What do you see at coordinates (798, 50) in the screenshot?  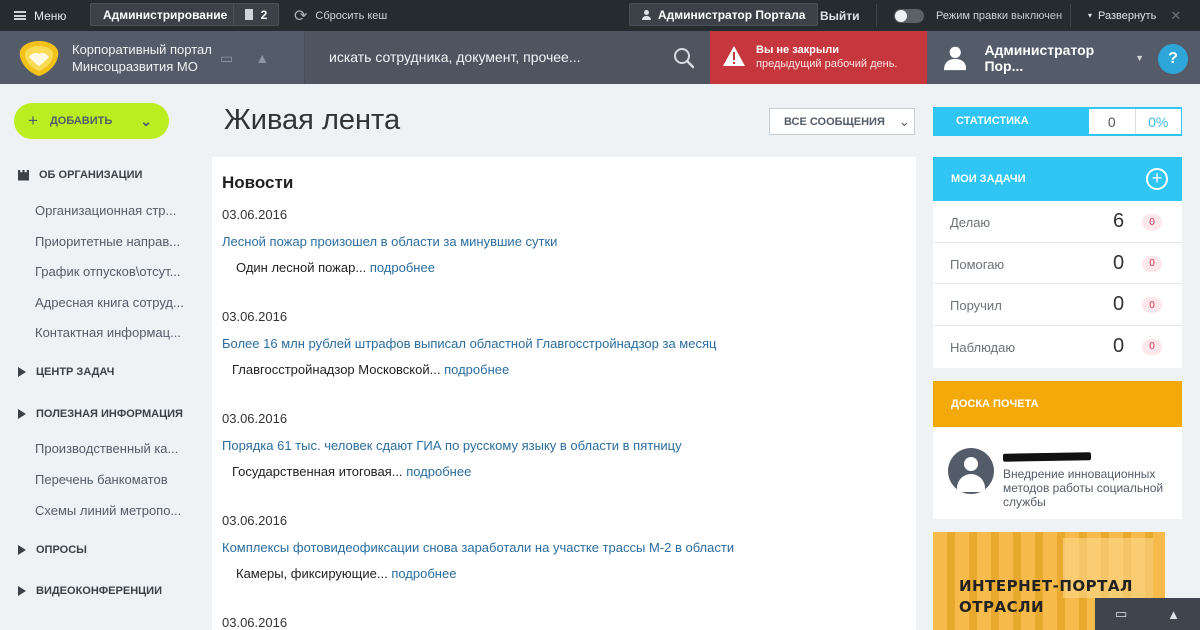 I see `alert-title: Вы не закрыли` at bounding box center [798, 50].